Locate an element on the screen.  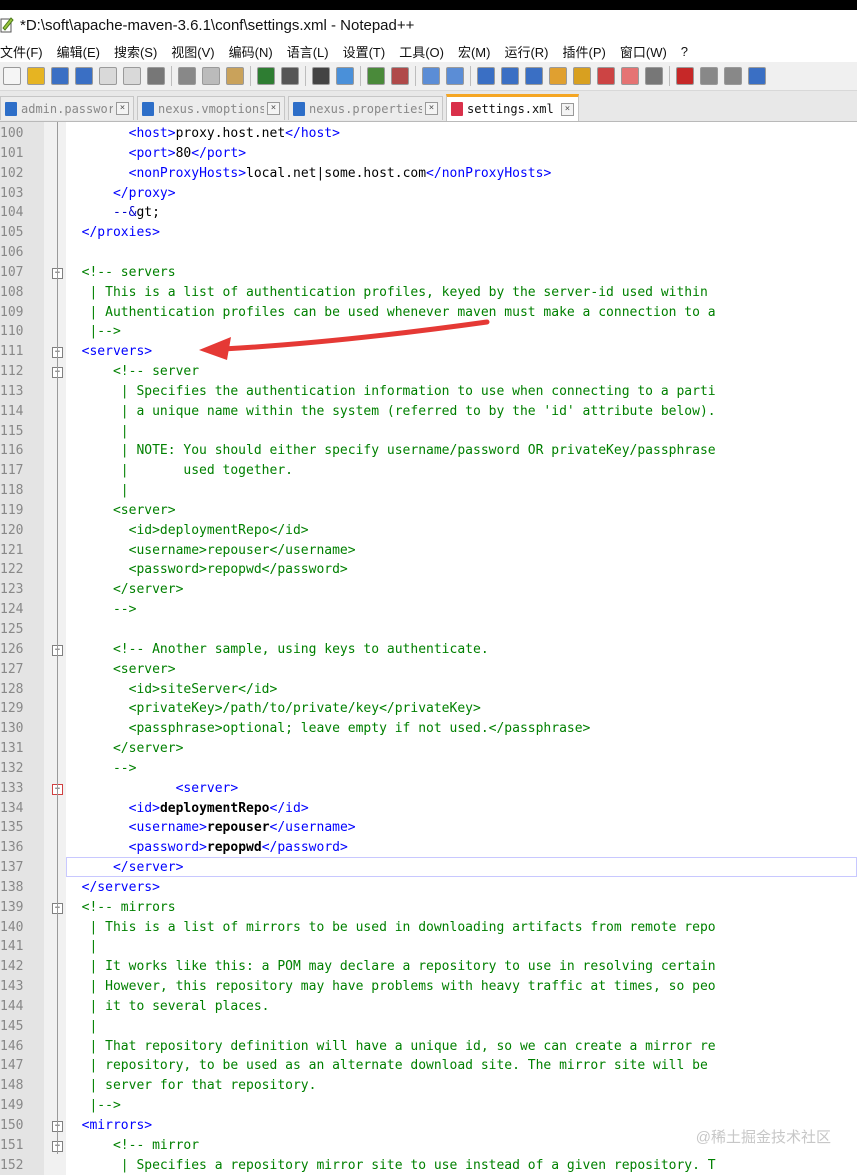
code-line: 100 <host>proxy.host.net</host> is located at coordinates (428, 134).